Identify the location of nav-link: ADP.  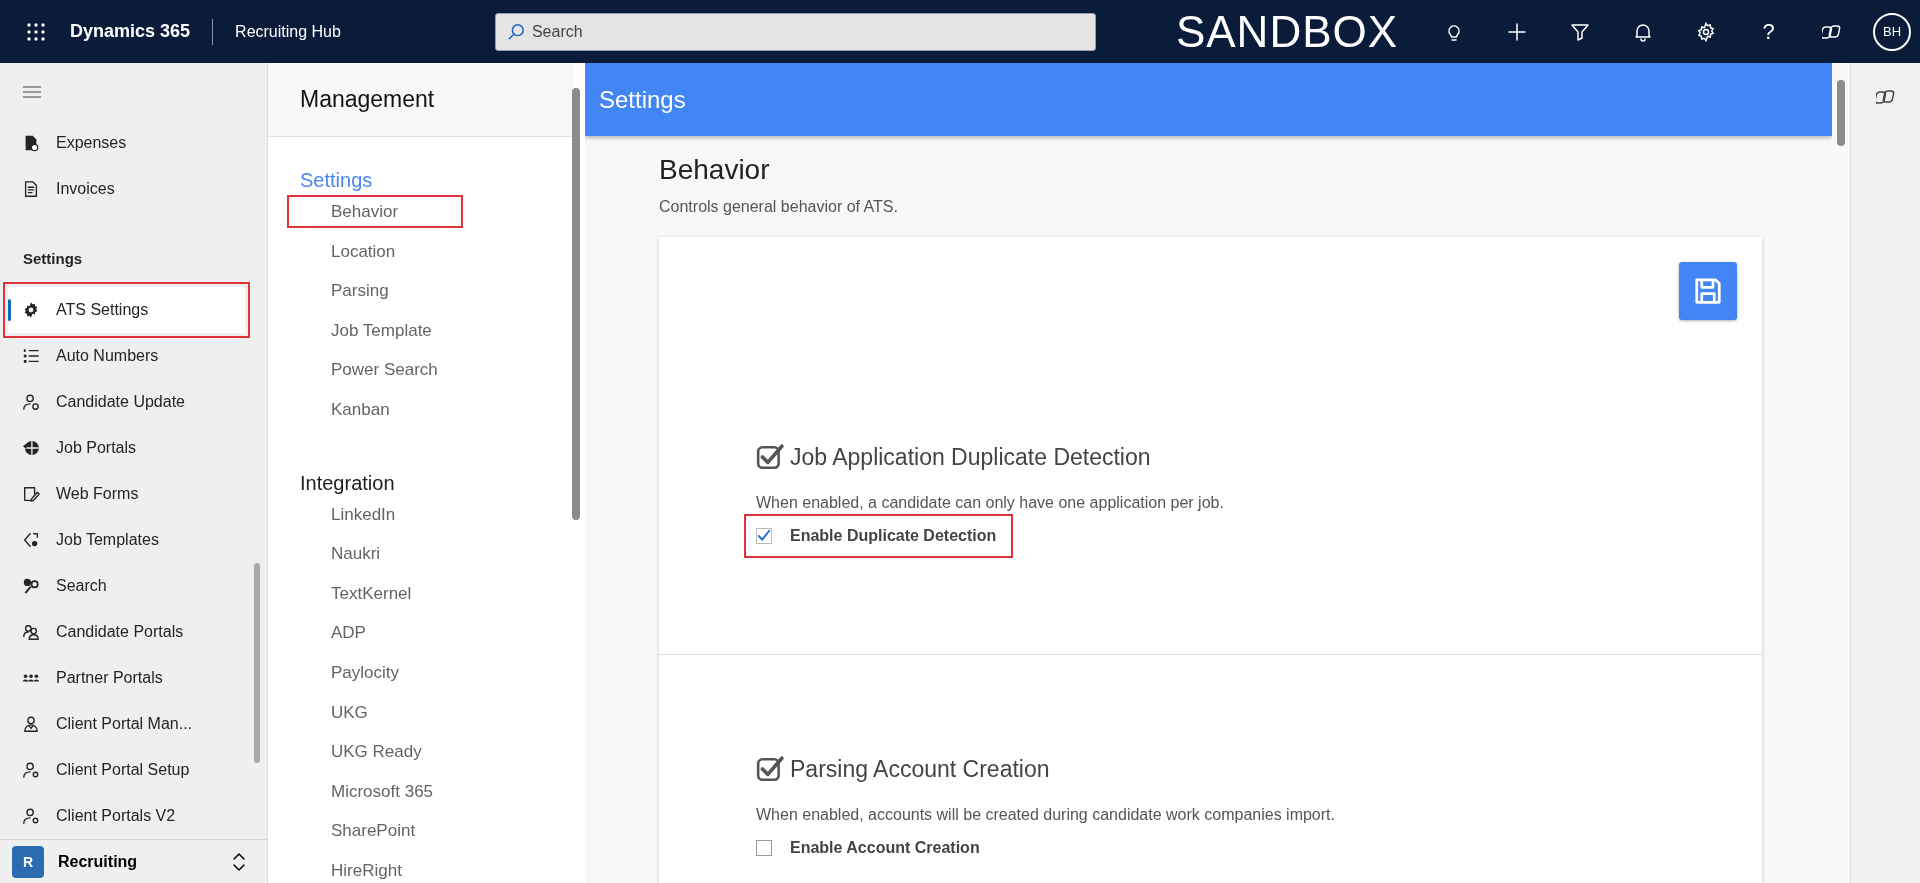
(375, 633).